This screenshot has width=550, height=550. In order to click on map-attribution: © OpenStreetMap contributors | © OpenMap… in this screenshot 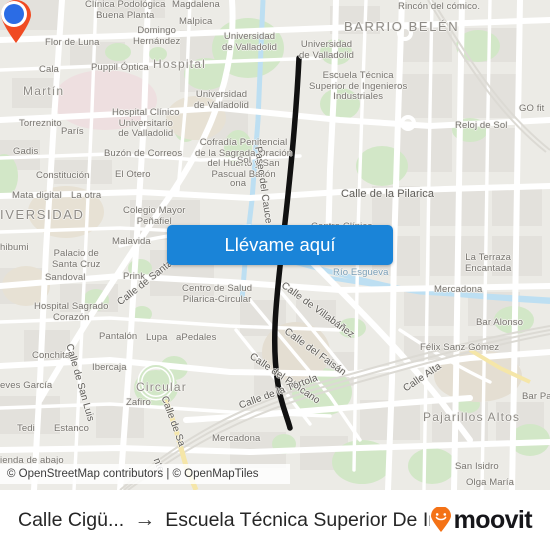, I will do `click(145, 474)`.